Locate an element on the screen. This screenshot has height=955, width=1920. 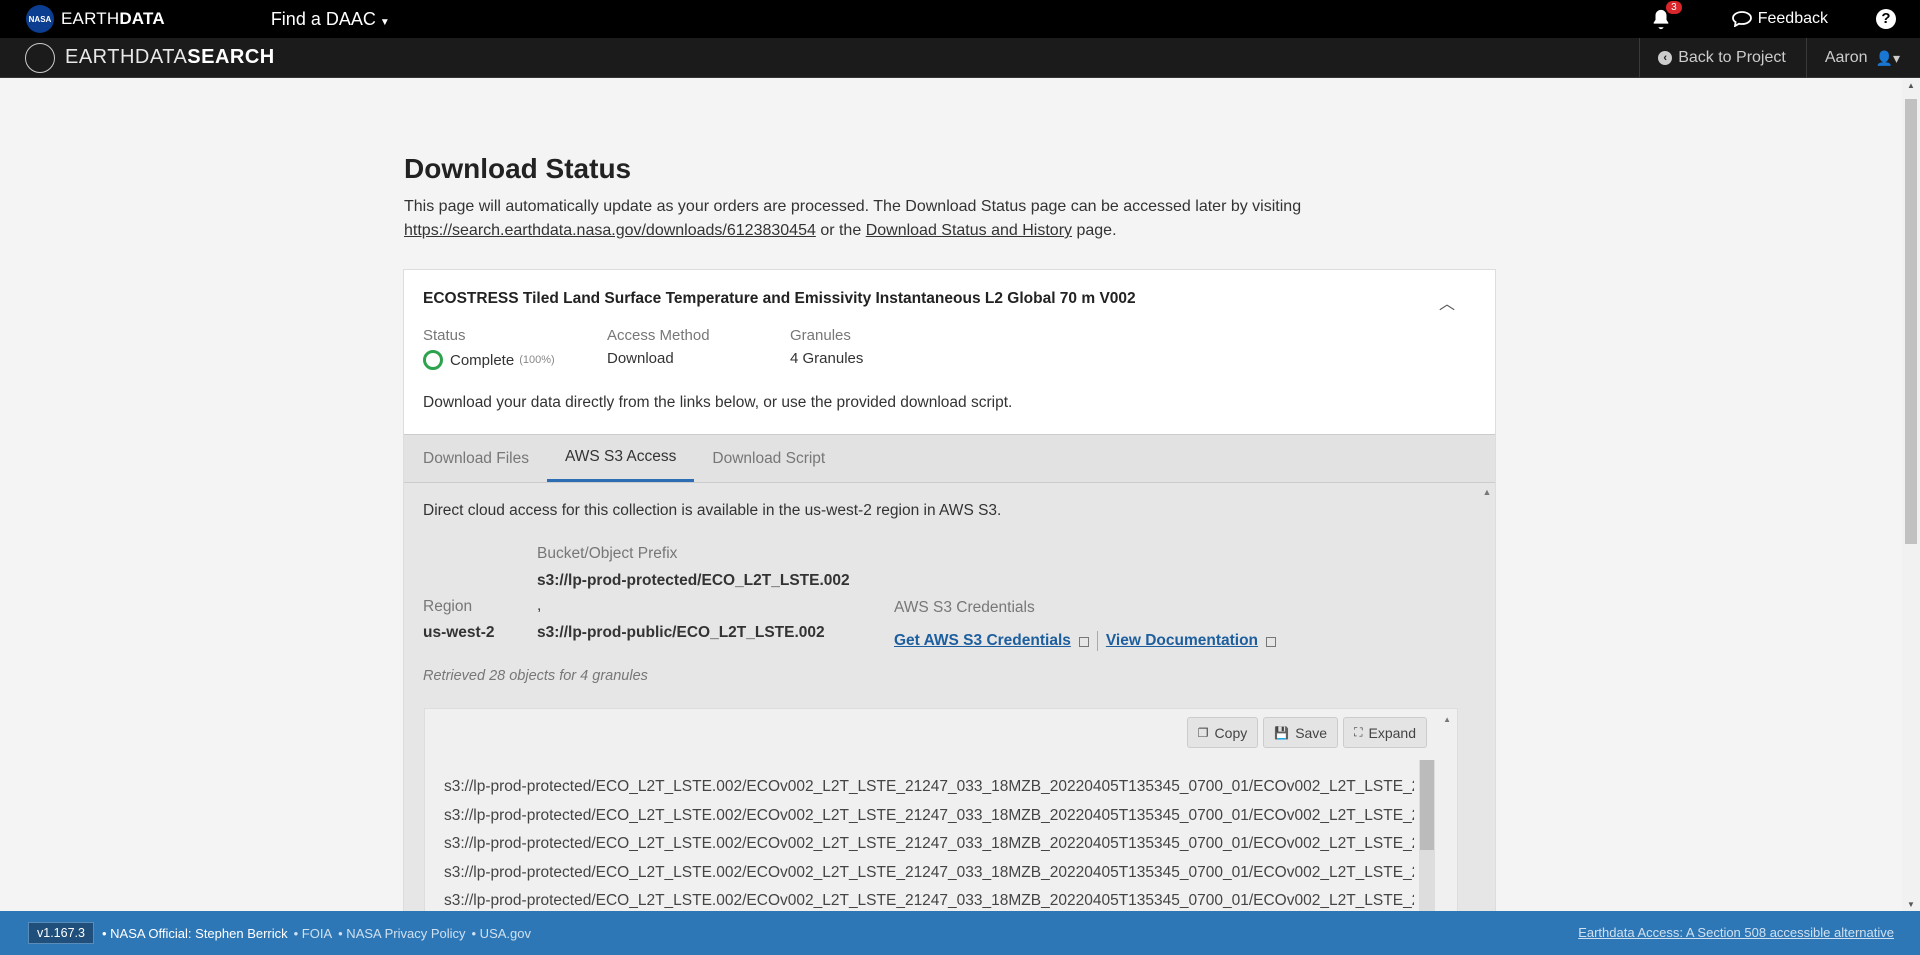
feedback-label: Feedback is located at coordinates (1792, 18).